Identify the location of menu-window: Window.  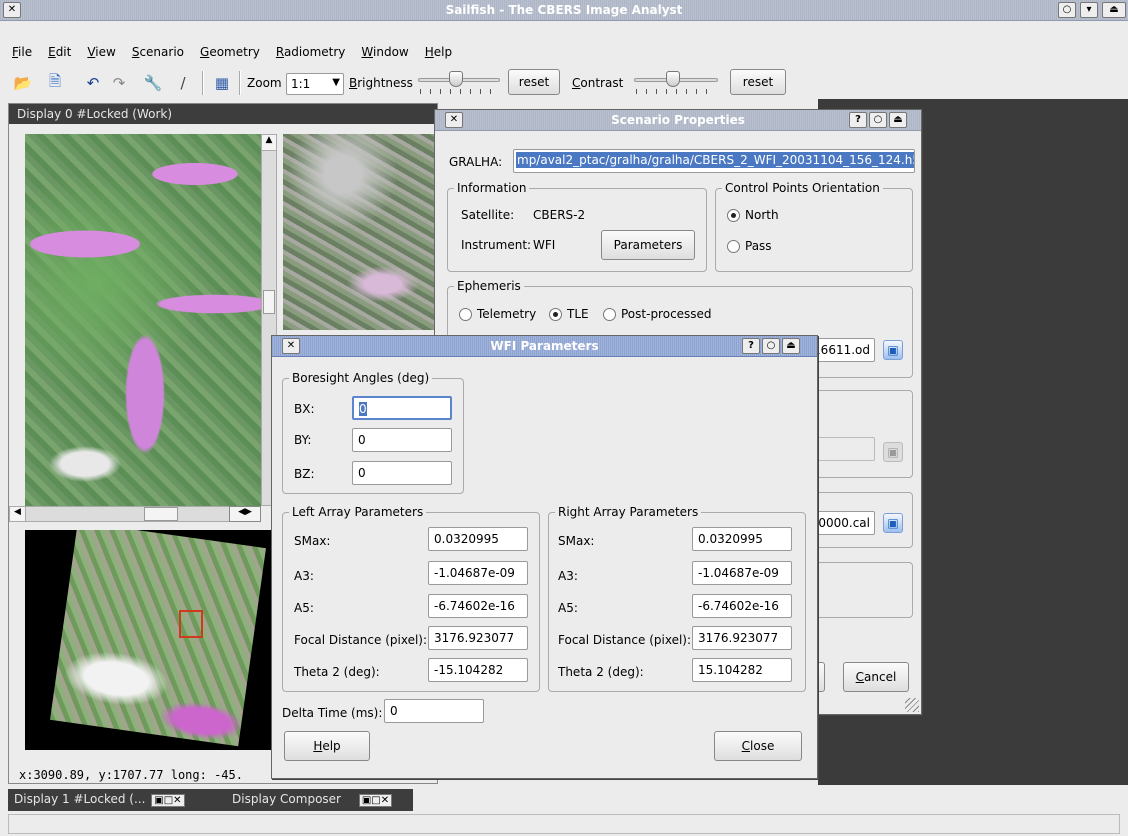
(384, 52).